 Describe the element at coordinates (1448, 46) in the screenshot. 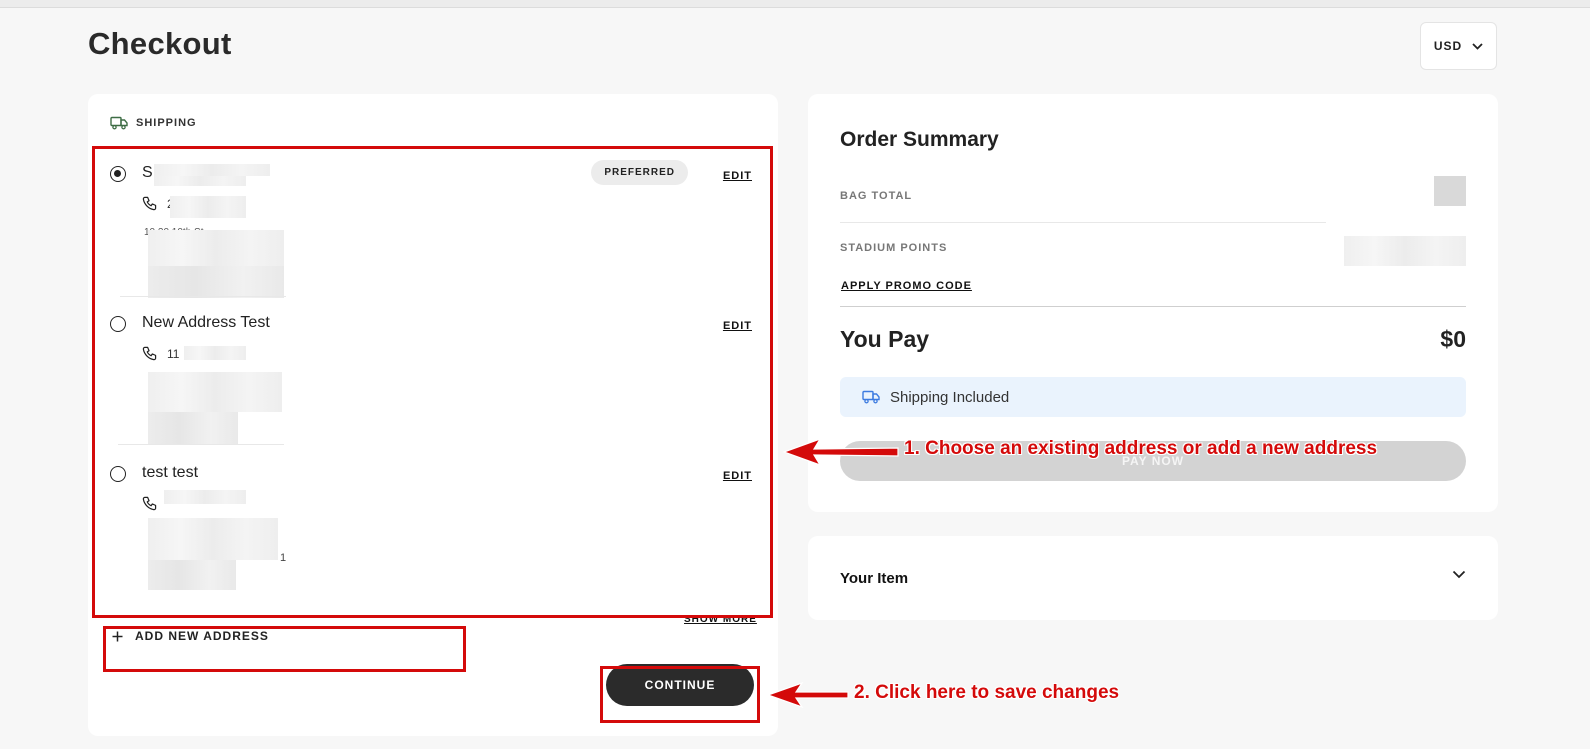

I see `currency-label: USD` at that location.